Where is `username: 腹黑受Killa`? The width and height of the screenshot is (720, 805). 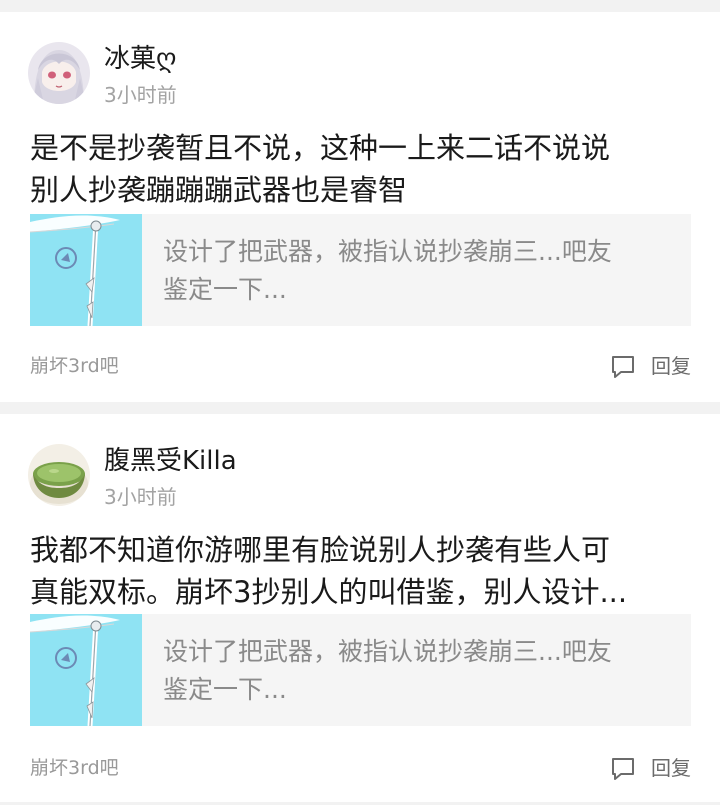
username: 腹黑受Killa is located at coordinates (170, 461).